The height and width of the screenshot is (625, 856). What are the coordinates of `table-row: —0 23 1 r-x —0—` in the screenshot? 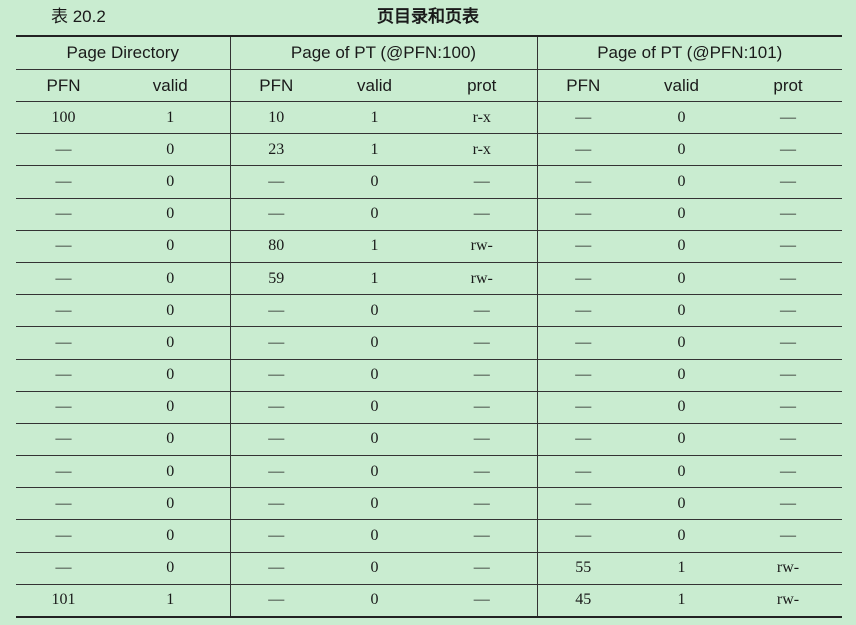 It's located at (429, 150).